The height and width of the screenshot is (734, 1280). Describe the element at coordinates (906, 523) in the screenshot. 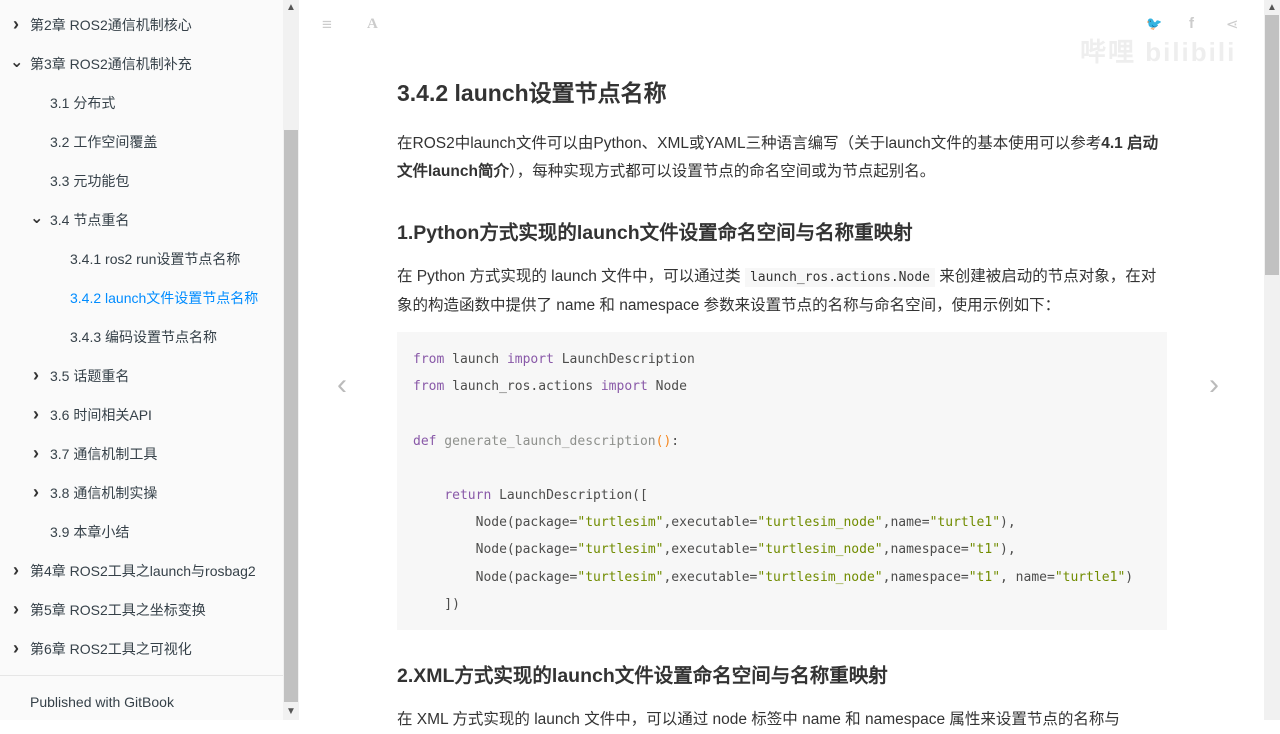

I see `code-token-plain: ,name=` at that location.